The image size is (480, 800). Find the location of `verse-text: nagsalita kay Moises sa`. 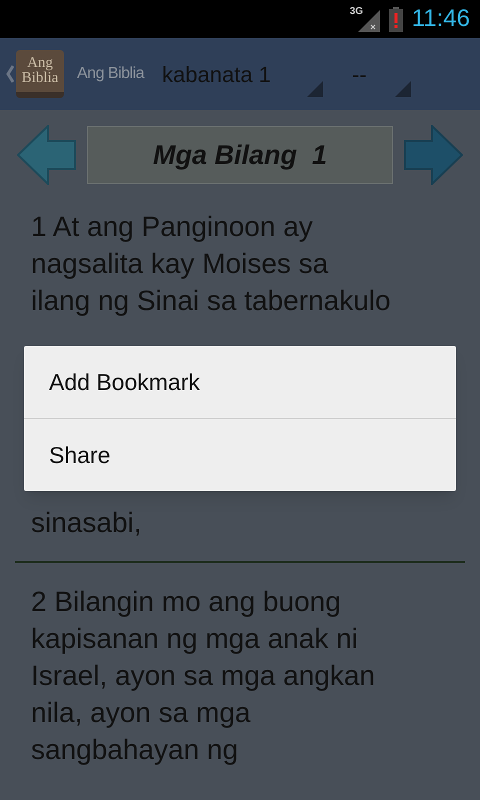

verse-text: nagsalita kay Moises sa is located at coordinates (180, 264).